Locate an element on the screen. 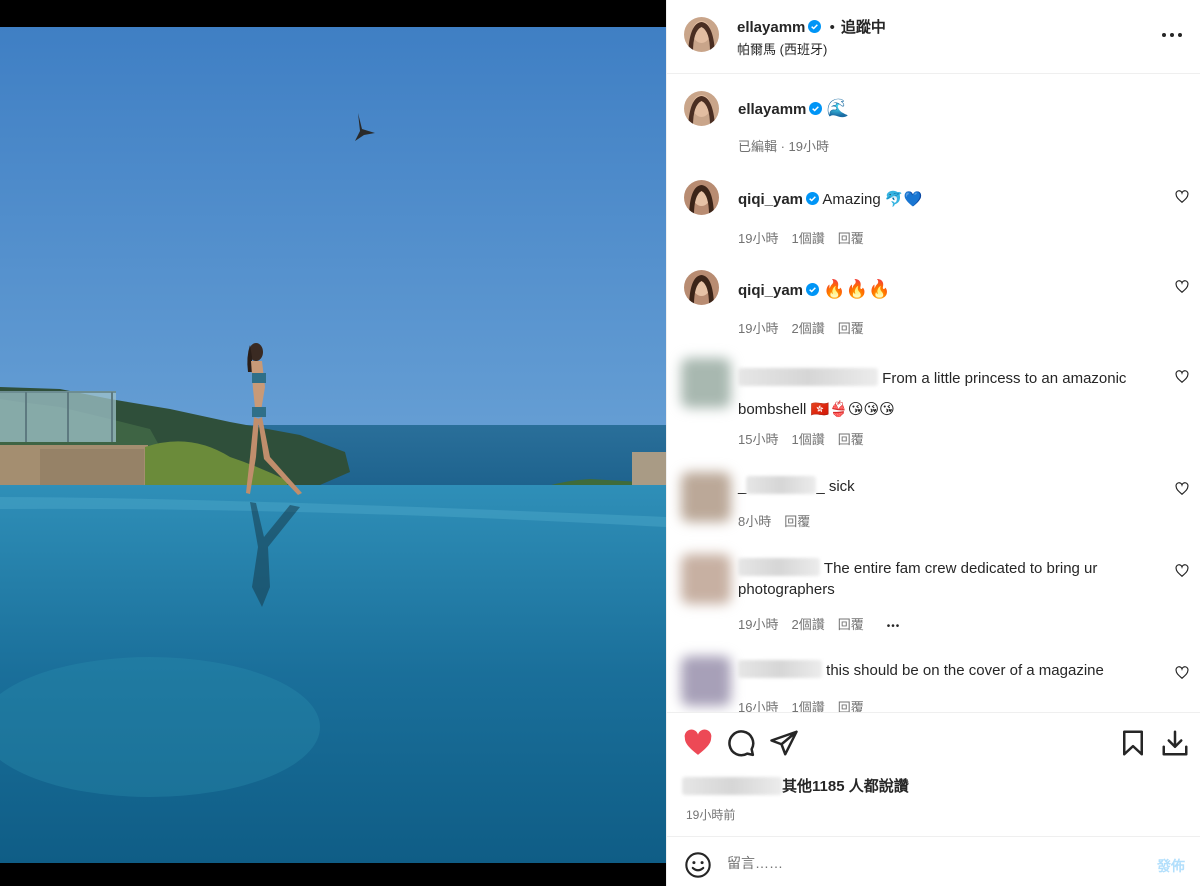 This screenshot has width=1200, height=886. comment-time: 8小時 is located at coordinates (755, 521).